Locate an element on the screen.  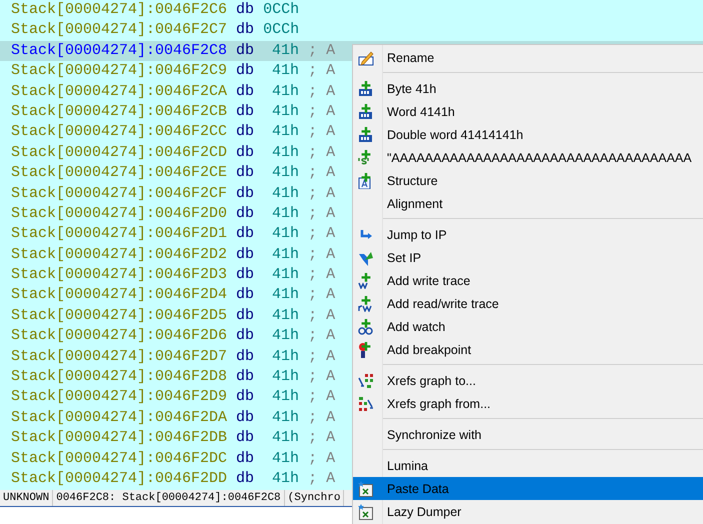
address: Stack[00004274]:0046F2D0 is located at coordinates (119, 214).